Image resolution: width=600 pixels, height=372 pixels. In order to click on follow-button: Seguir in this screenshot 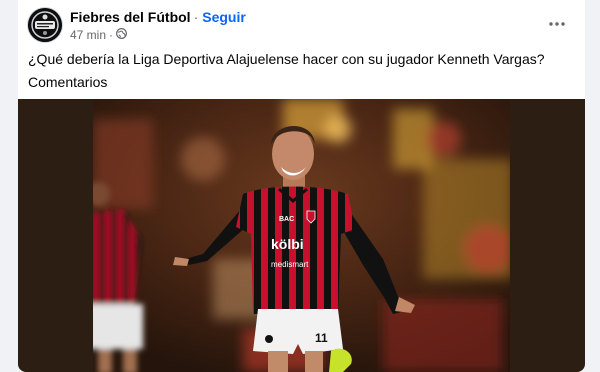, I will do `click(224, 17)`.